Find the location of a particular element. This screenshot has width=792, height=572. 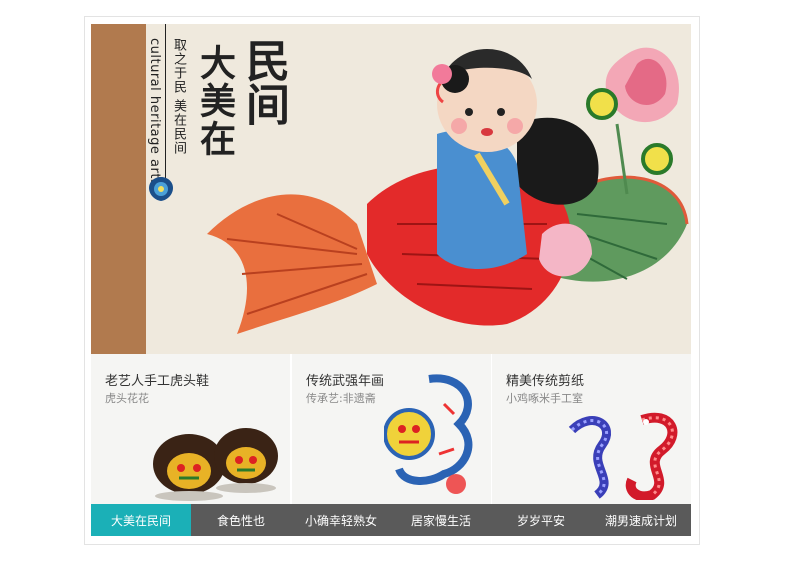

panel-subtitle: 虎头花花 is located at coordinates (127, 398).